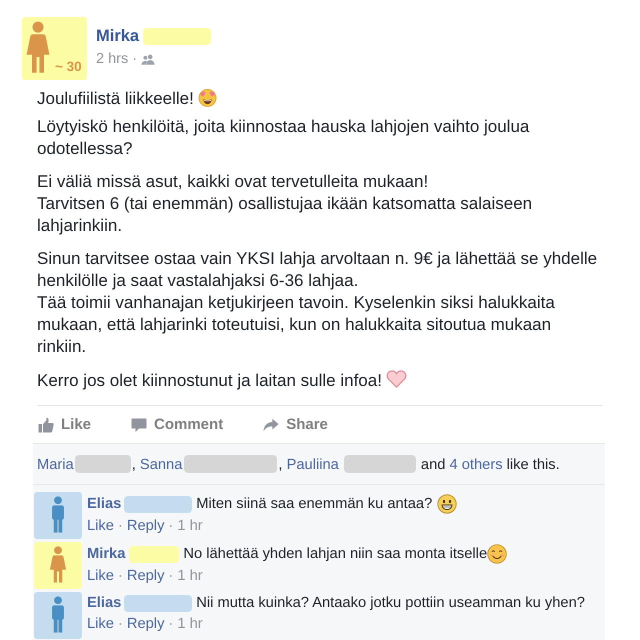 Image resolution: width=640 pixels, height=640 pixels. I want to click on speech-bubble-icon, so click(139, 424).